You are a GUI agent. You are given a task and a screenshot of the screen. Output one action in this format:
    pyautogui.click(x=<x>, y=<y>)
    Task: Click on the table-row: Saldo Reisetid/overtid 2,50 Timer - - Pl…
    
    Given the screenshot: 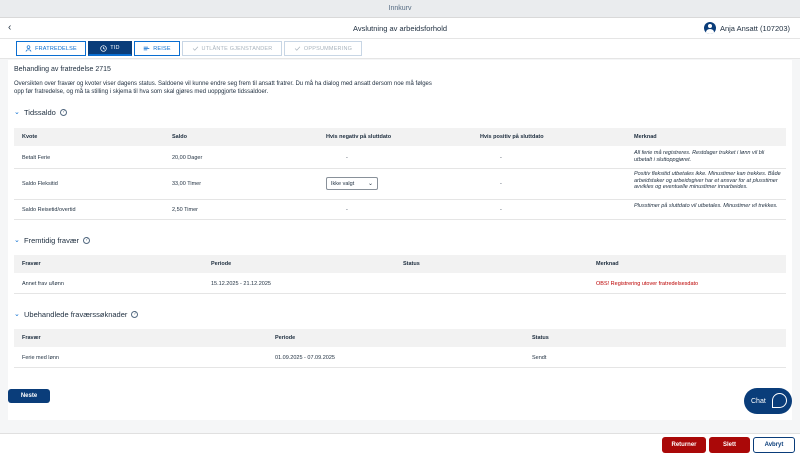 What is the action you would take?
    pyautogui.click(x=400, y=210)
    